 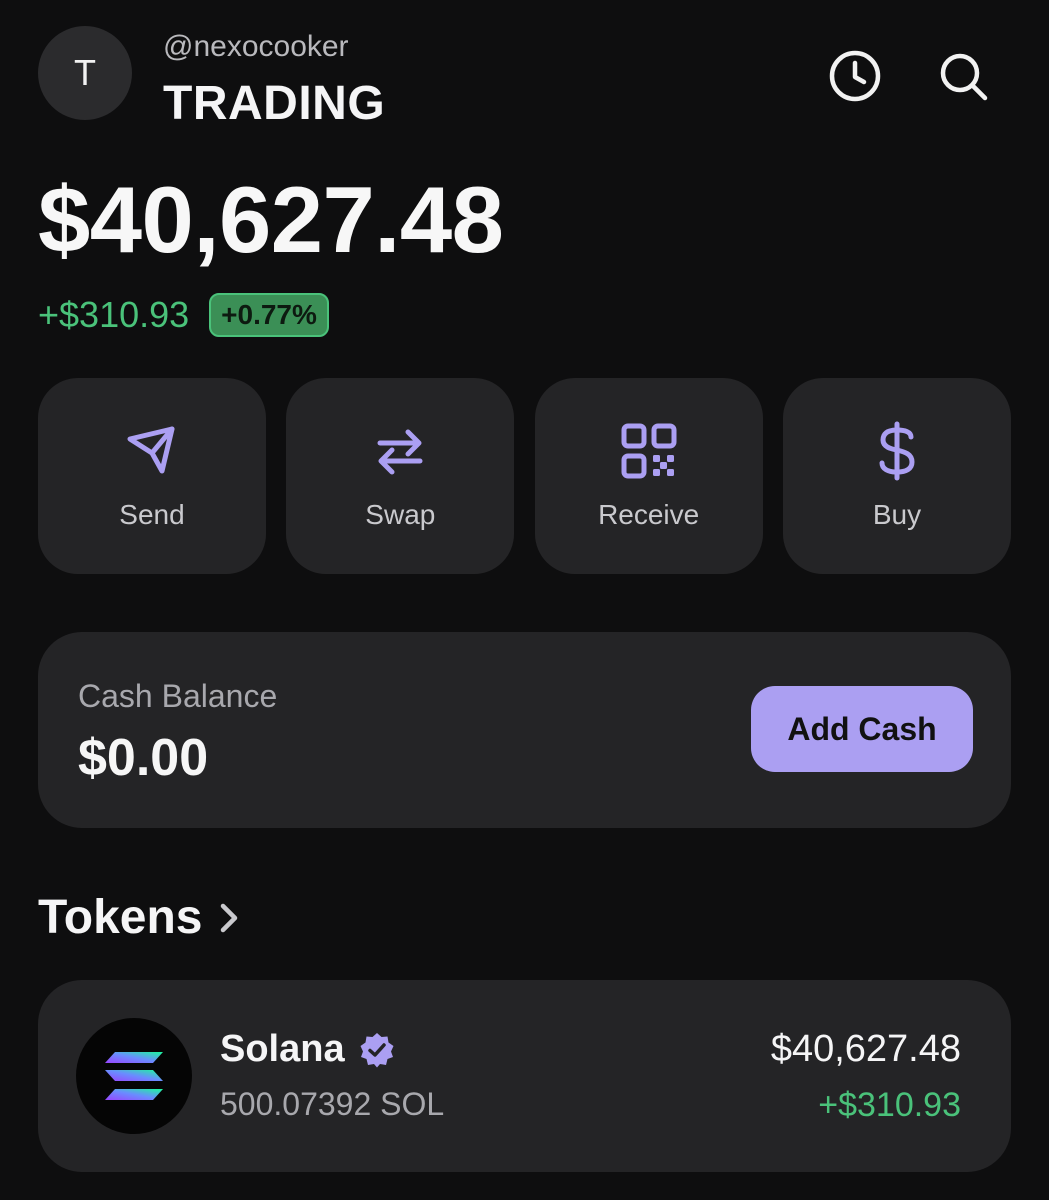 I want to click on token-name-wrap: Solana, so click(x=307, y=1049).